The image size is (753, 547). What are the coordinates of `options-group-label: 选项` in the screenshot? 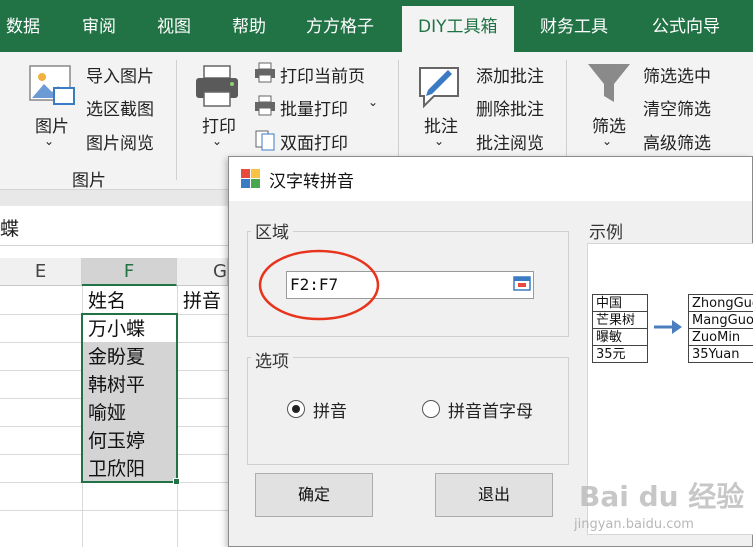 It's located at (272, 359).